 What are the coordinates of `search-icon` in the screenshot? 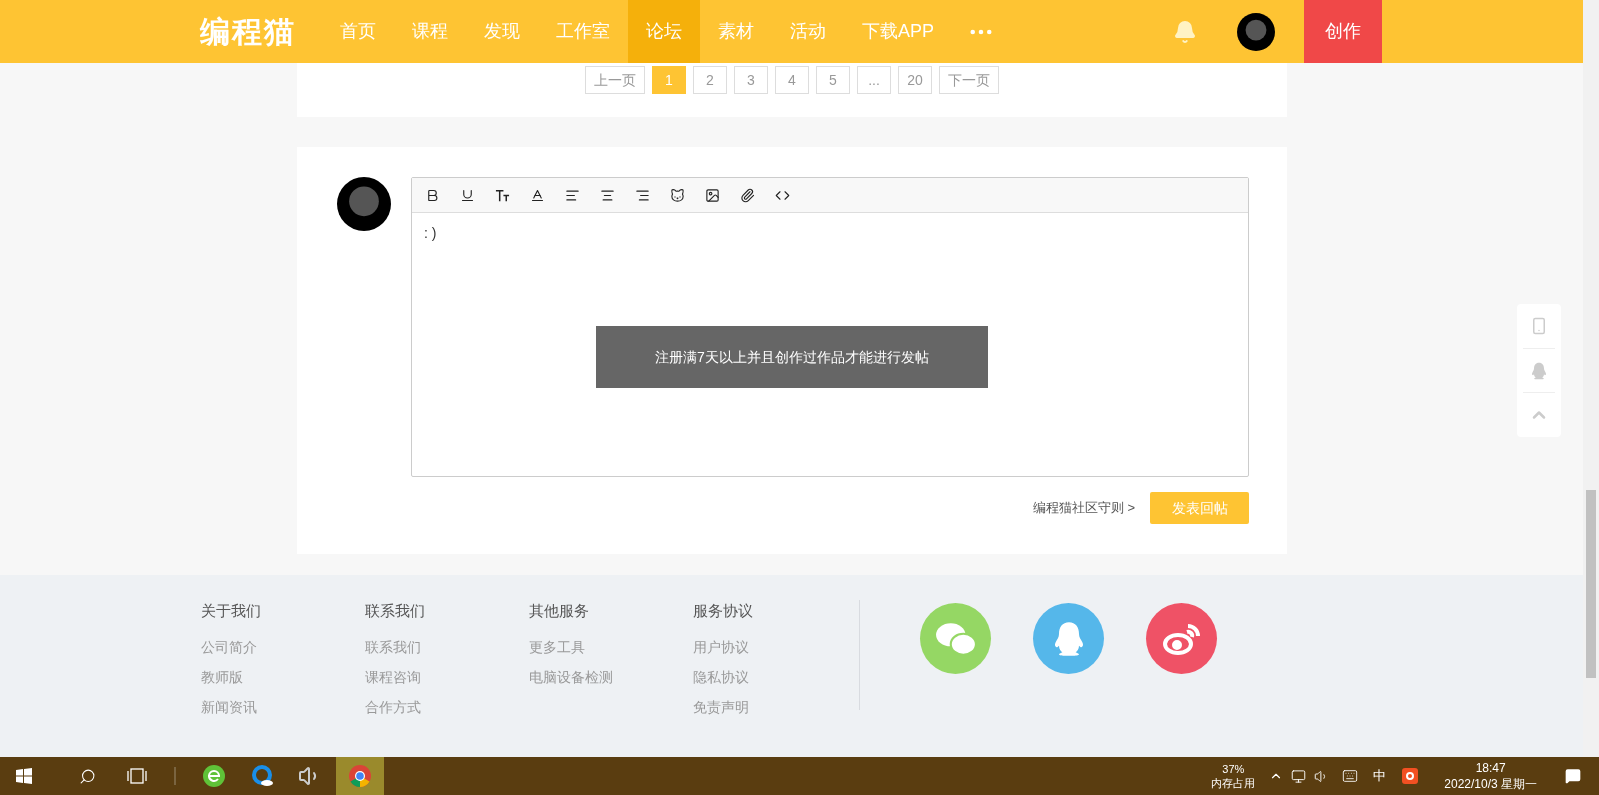 It's located at (87, 776).